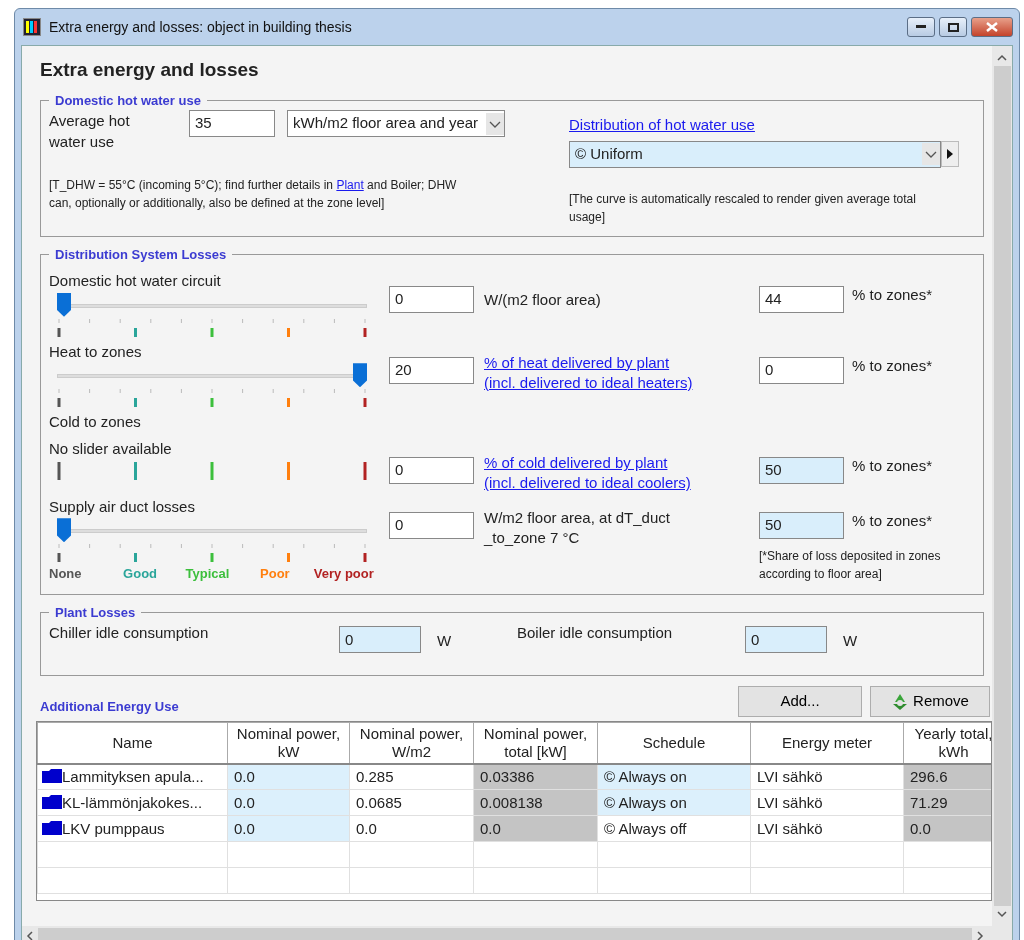  What do you see at coordinates (801, 300) in the screenshot?
I see `input-field: 44` at bounding box center [801, 300].